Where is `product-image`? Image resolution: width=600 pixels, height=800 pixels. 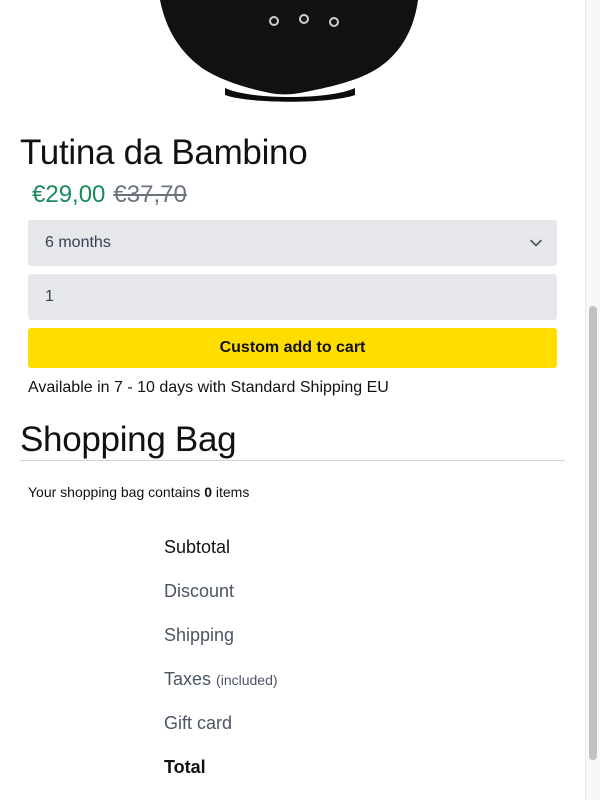 product-image is located at coordinates (292, 52).